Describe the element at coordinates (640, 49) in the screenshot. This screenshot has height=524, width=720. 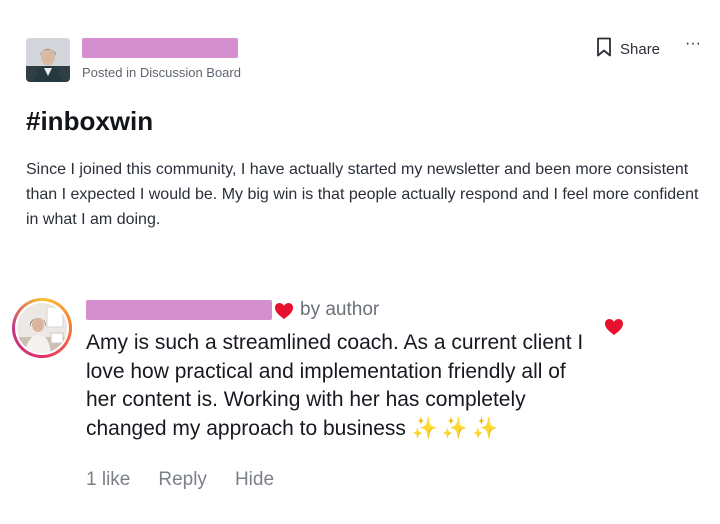
I see `share-label: Share` at that location.